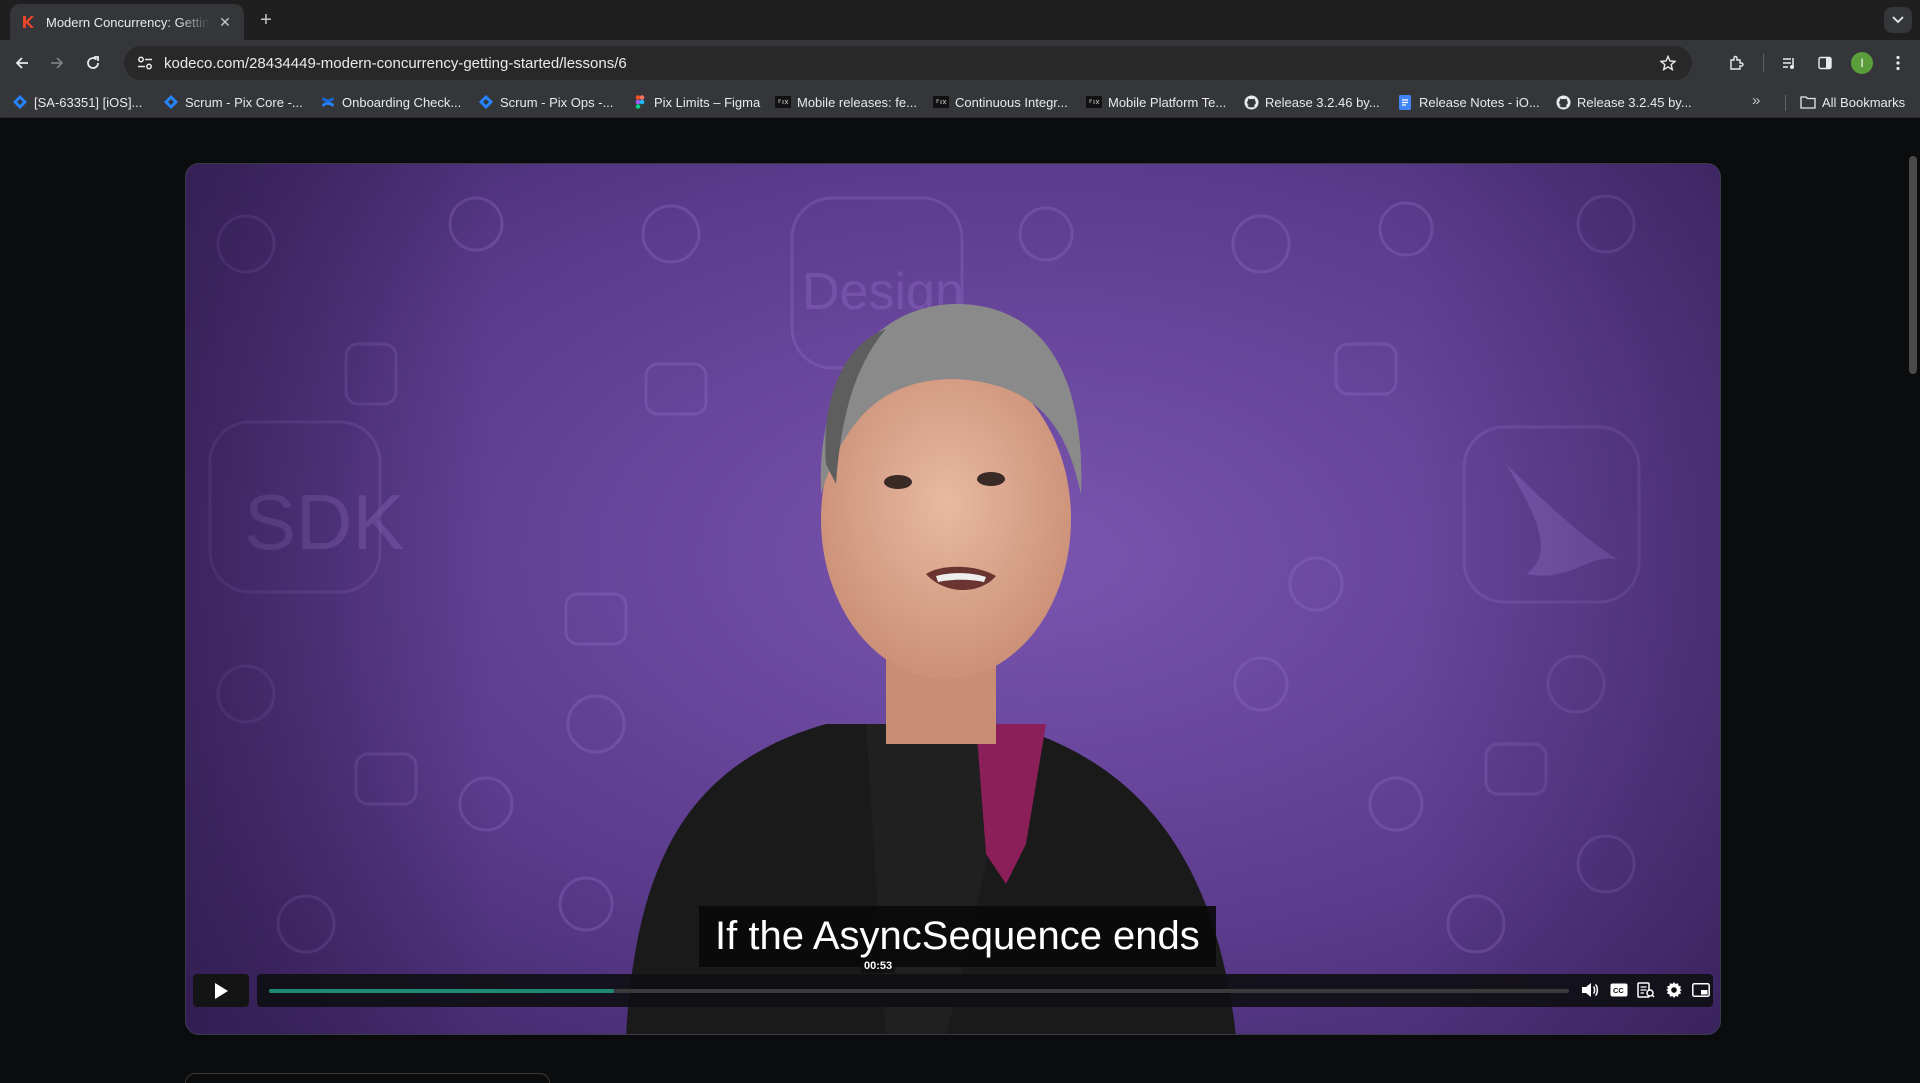  I want to click on volume-button, so click(1590, 990).